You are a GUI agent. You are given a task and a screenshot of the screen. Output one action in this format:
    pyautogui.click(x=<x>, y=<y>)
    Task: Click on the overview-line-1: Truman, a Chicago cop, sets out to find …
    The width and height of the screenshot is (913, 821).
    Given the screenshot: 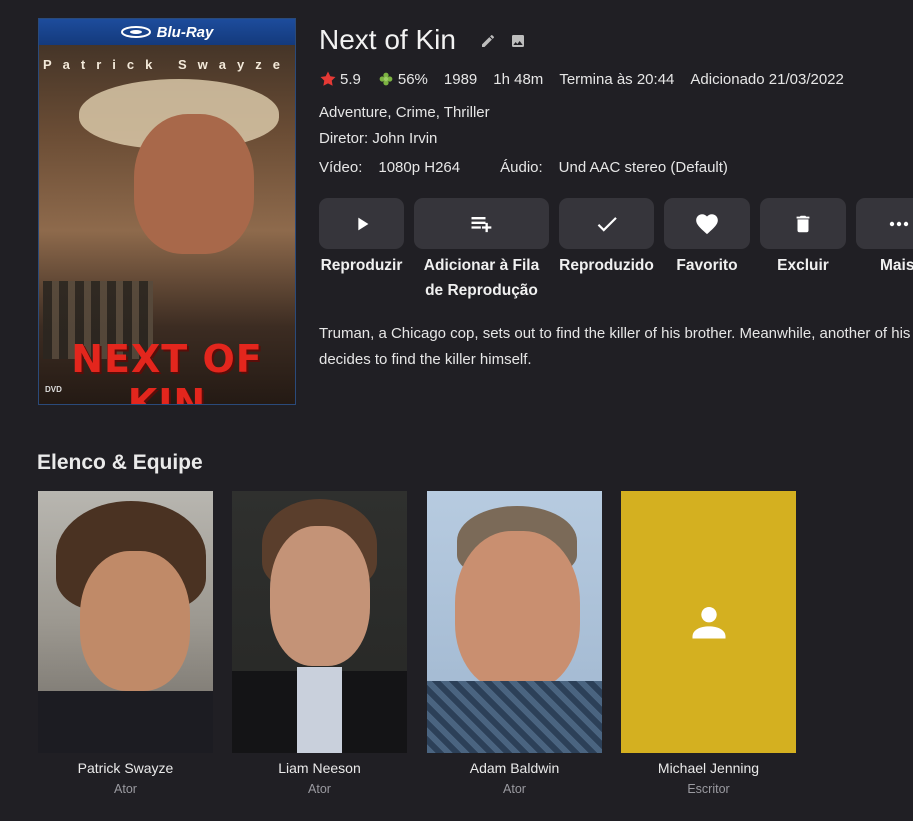 What is the action you would take?
    pyautogui.click(x=616, y=333)
    